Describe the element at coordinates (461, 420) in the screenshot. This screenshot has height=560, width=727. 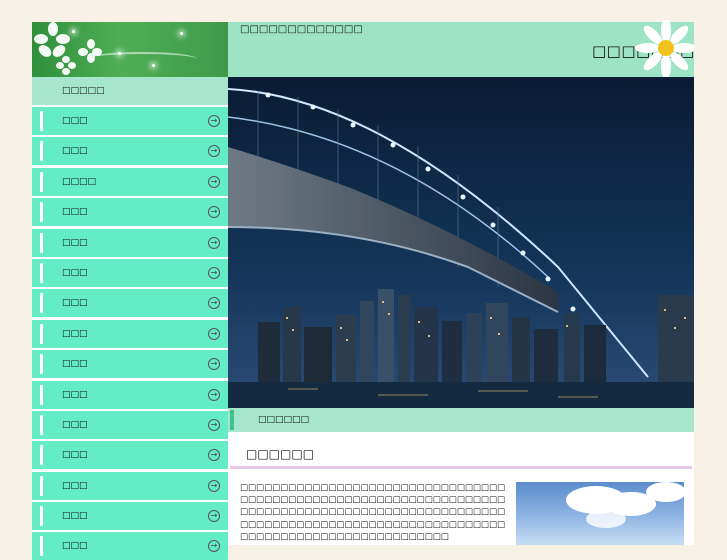
I see `section-header: □□□□□□` at that location.